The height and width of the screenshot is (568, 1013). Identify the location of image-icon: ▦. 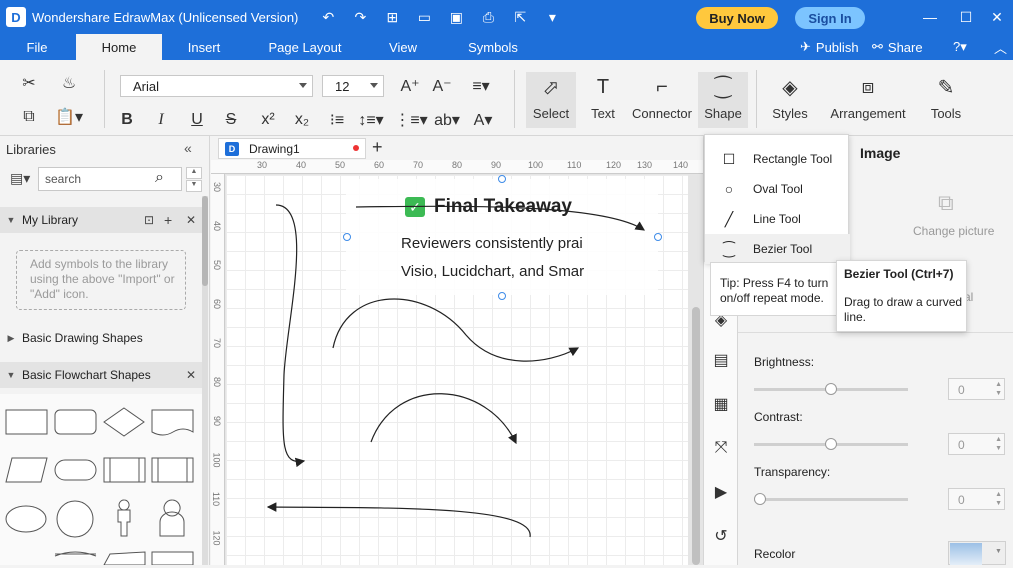
(721, 404).